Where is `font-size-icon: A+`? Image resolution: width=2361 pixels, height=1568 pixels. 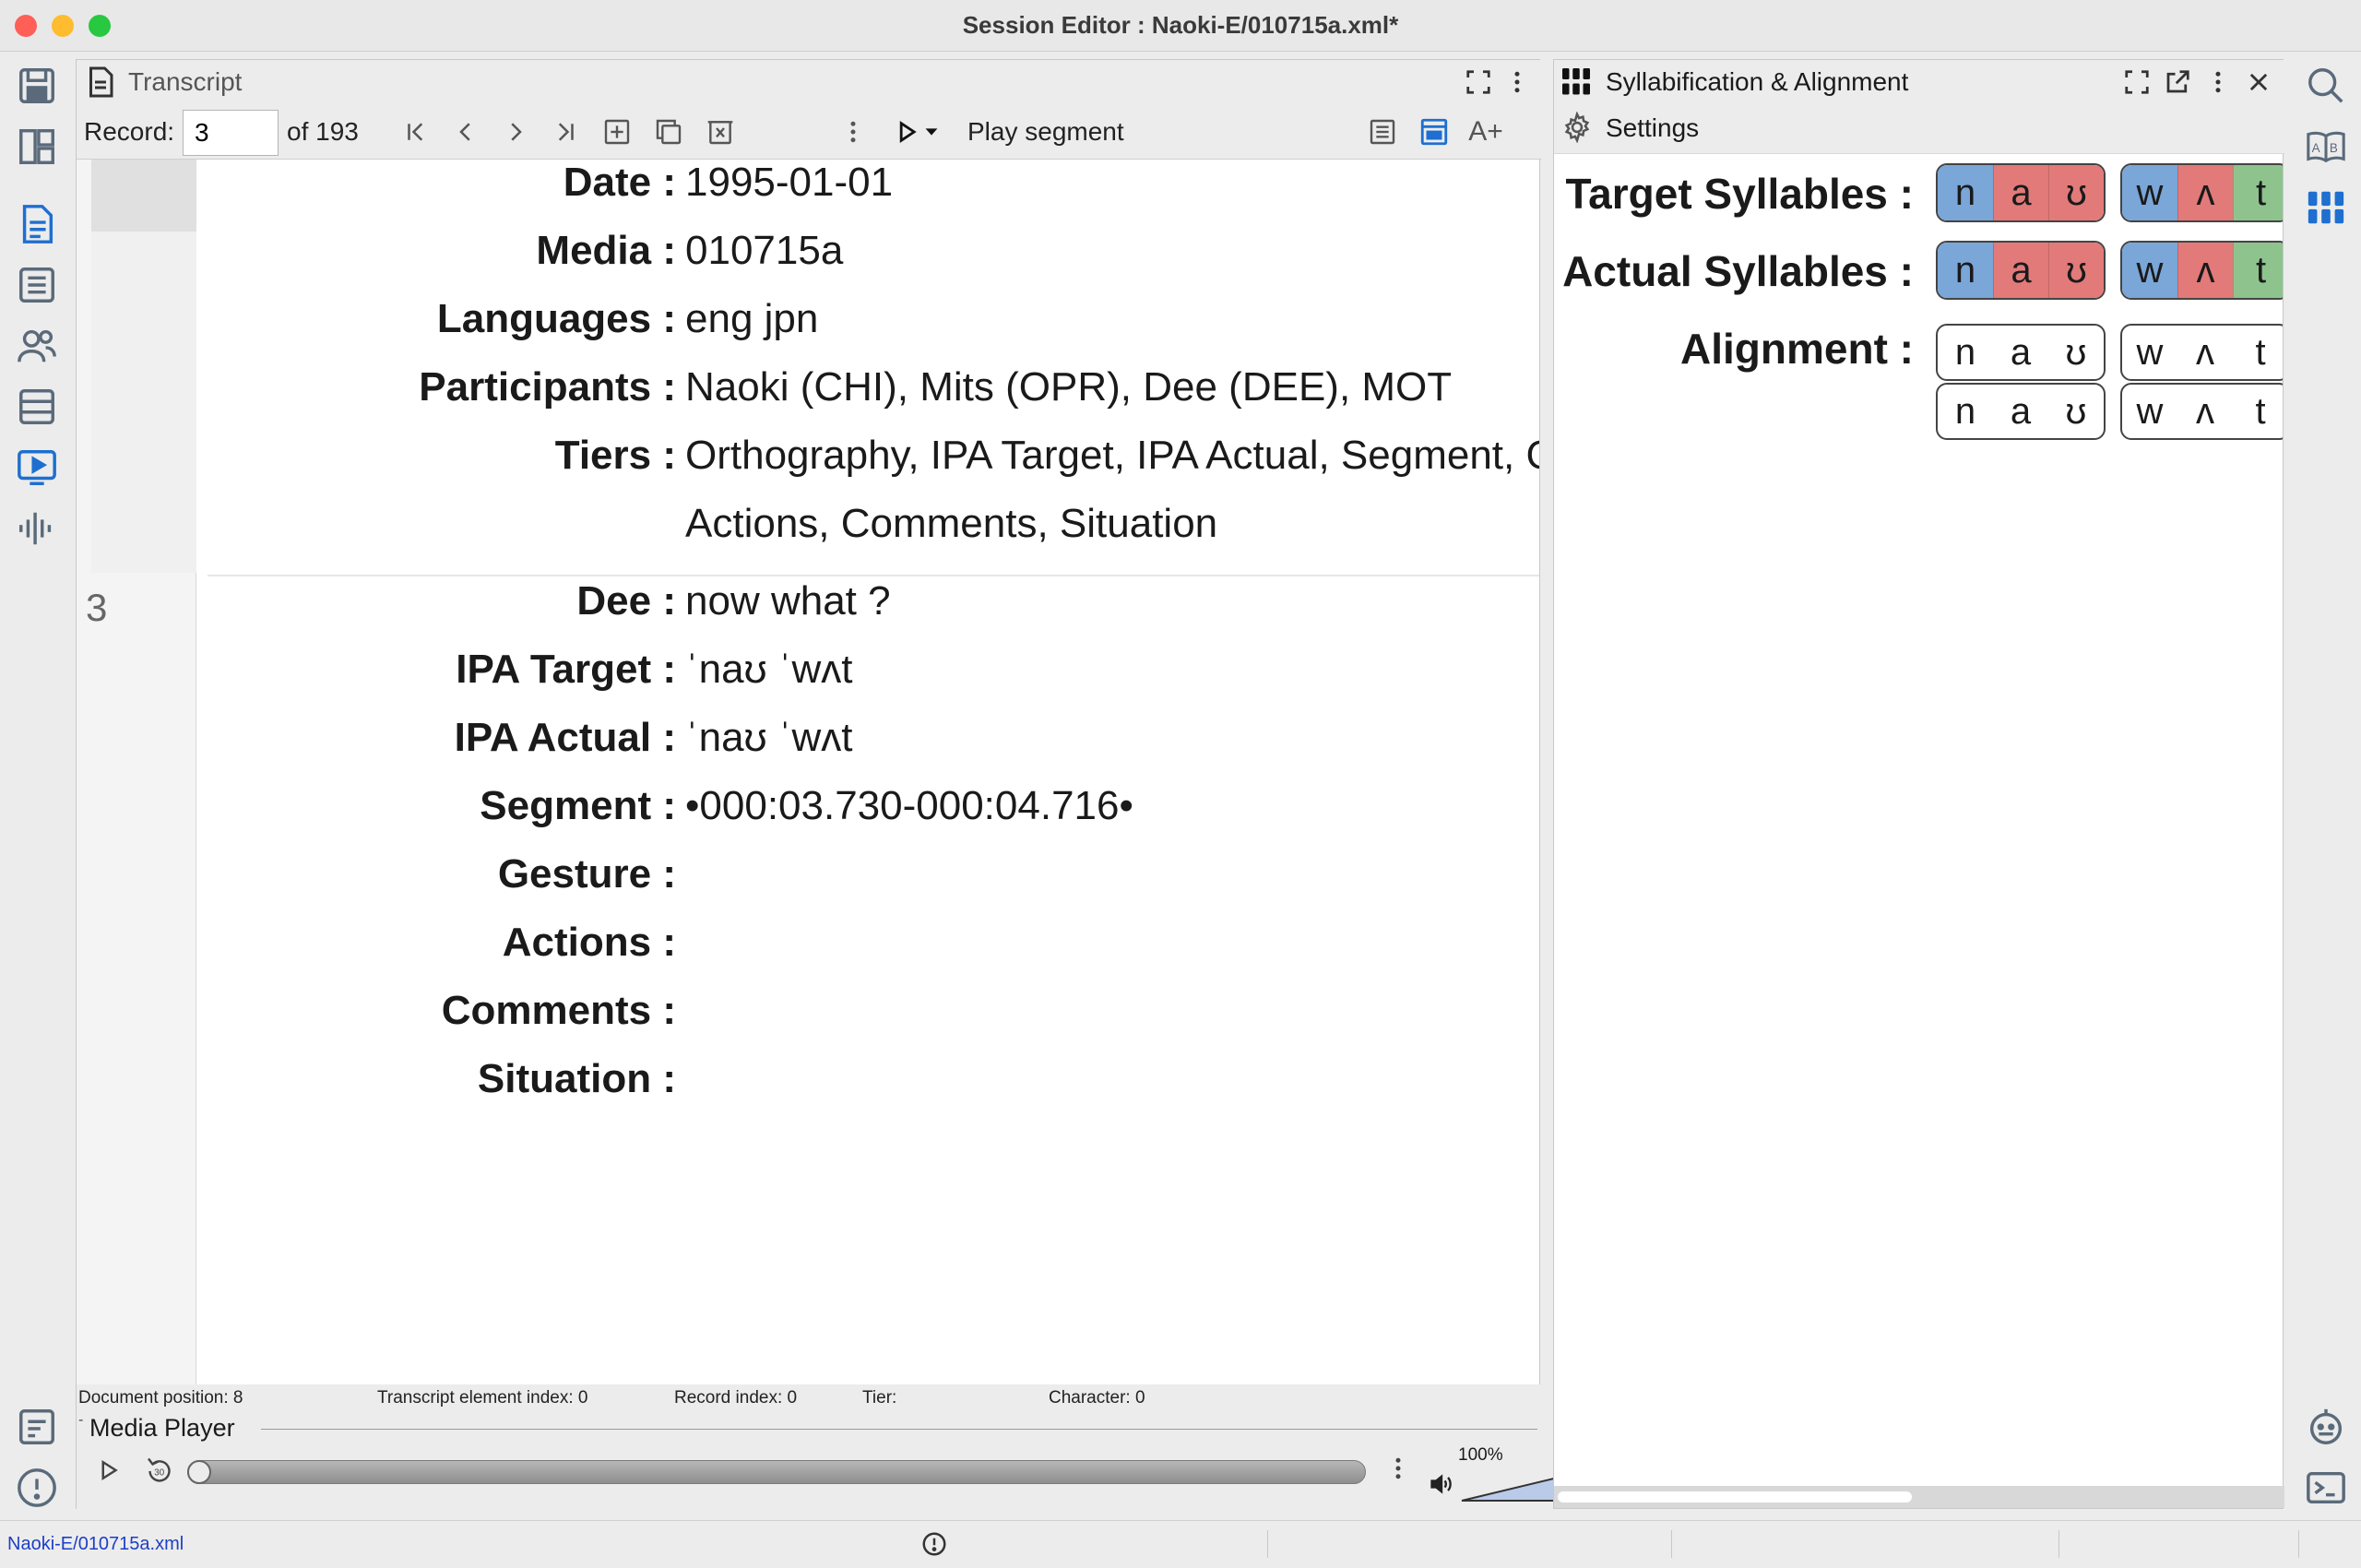
font-size-icon: A+ is located at coordinates (1485, 132).